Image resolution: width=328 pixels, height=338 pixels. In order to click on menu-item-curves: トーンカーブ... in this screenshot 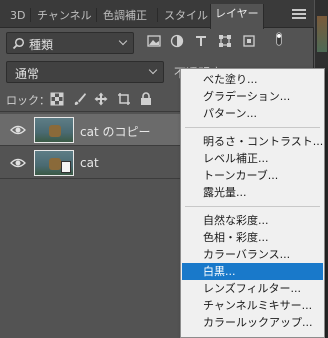, I will do `click(252, 175)`.